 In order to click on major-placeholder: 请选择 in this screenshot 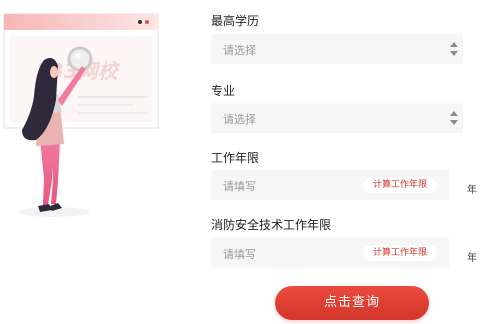, I will do `click(239, 119)`.